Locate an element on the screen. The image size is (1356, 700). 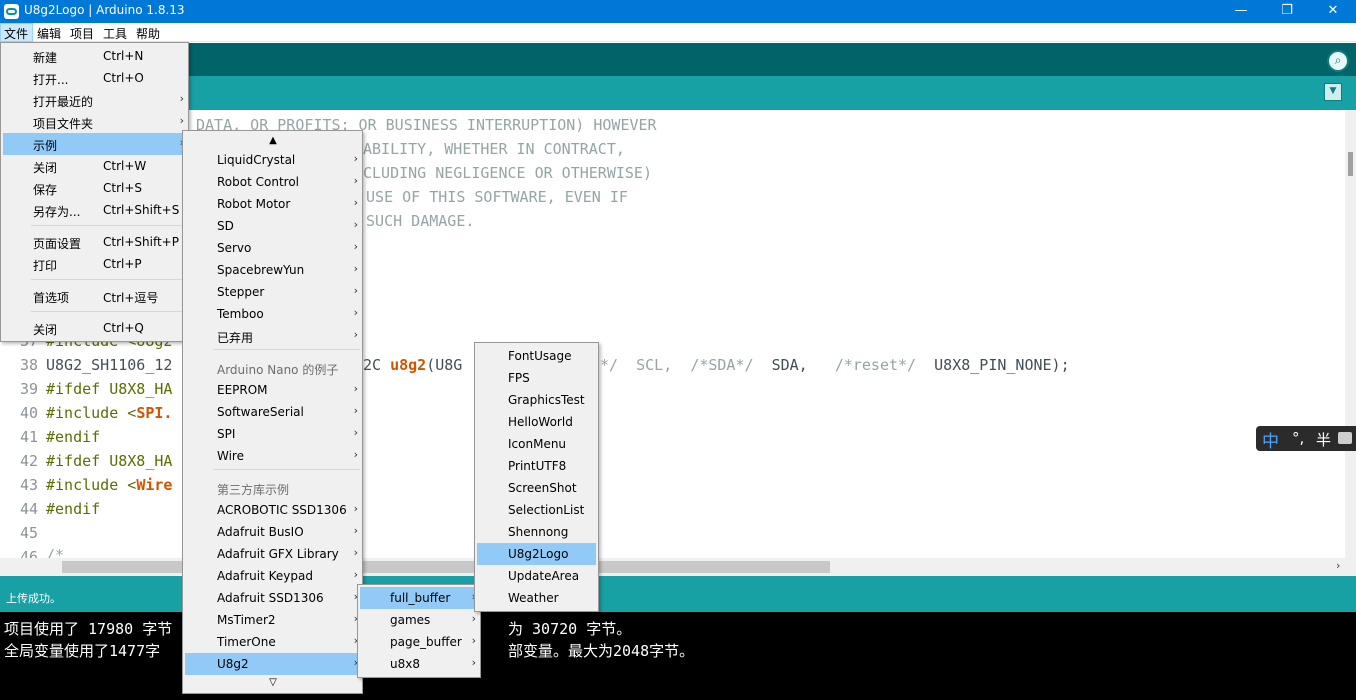
examples-menu-item: U8g2 › is located at coordinates (272, 664).